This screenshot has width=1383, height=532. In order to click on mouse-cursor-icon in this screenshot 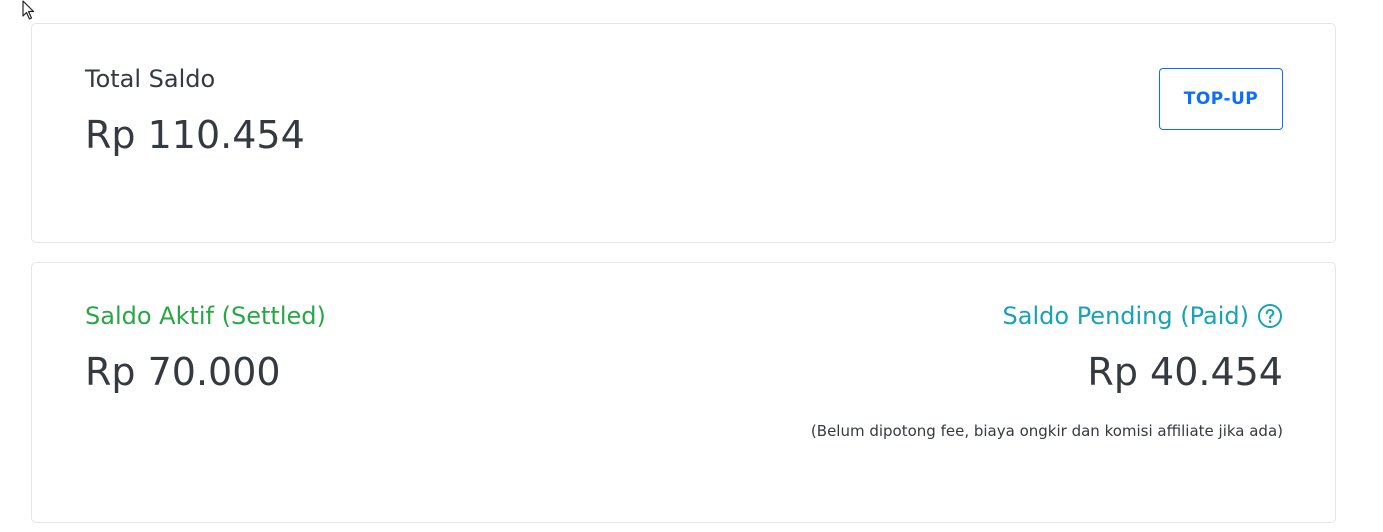, I will do `click(28, 10)`.